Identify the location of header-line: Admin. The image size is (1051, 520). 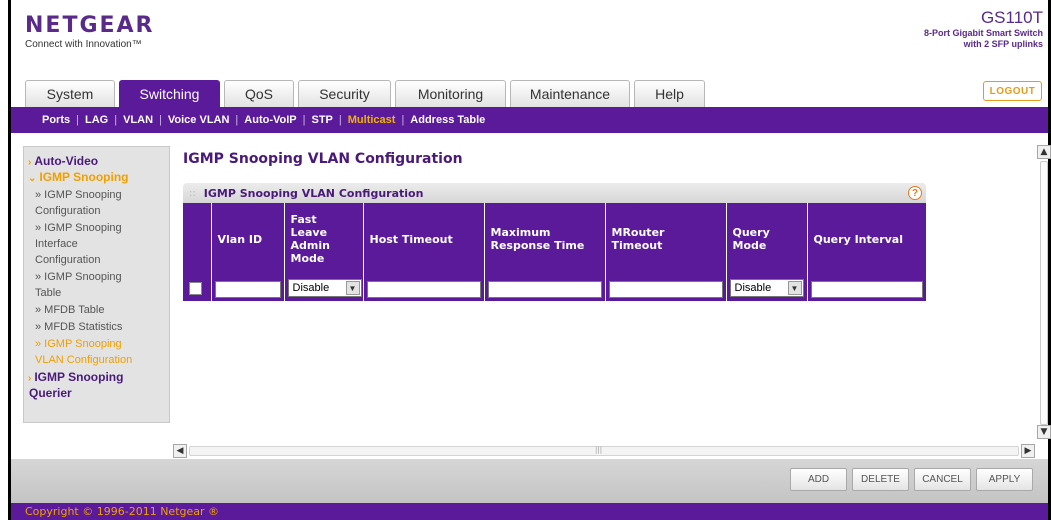
(310, 245).